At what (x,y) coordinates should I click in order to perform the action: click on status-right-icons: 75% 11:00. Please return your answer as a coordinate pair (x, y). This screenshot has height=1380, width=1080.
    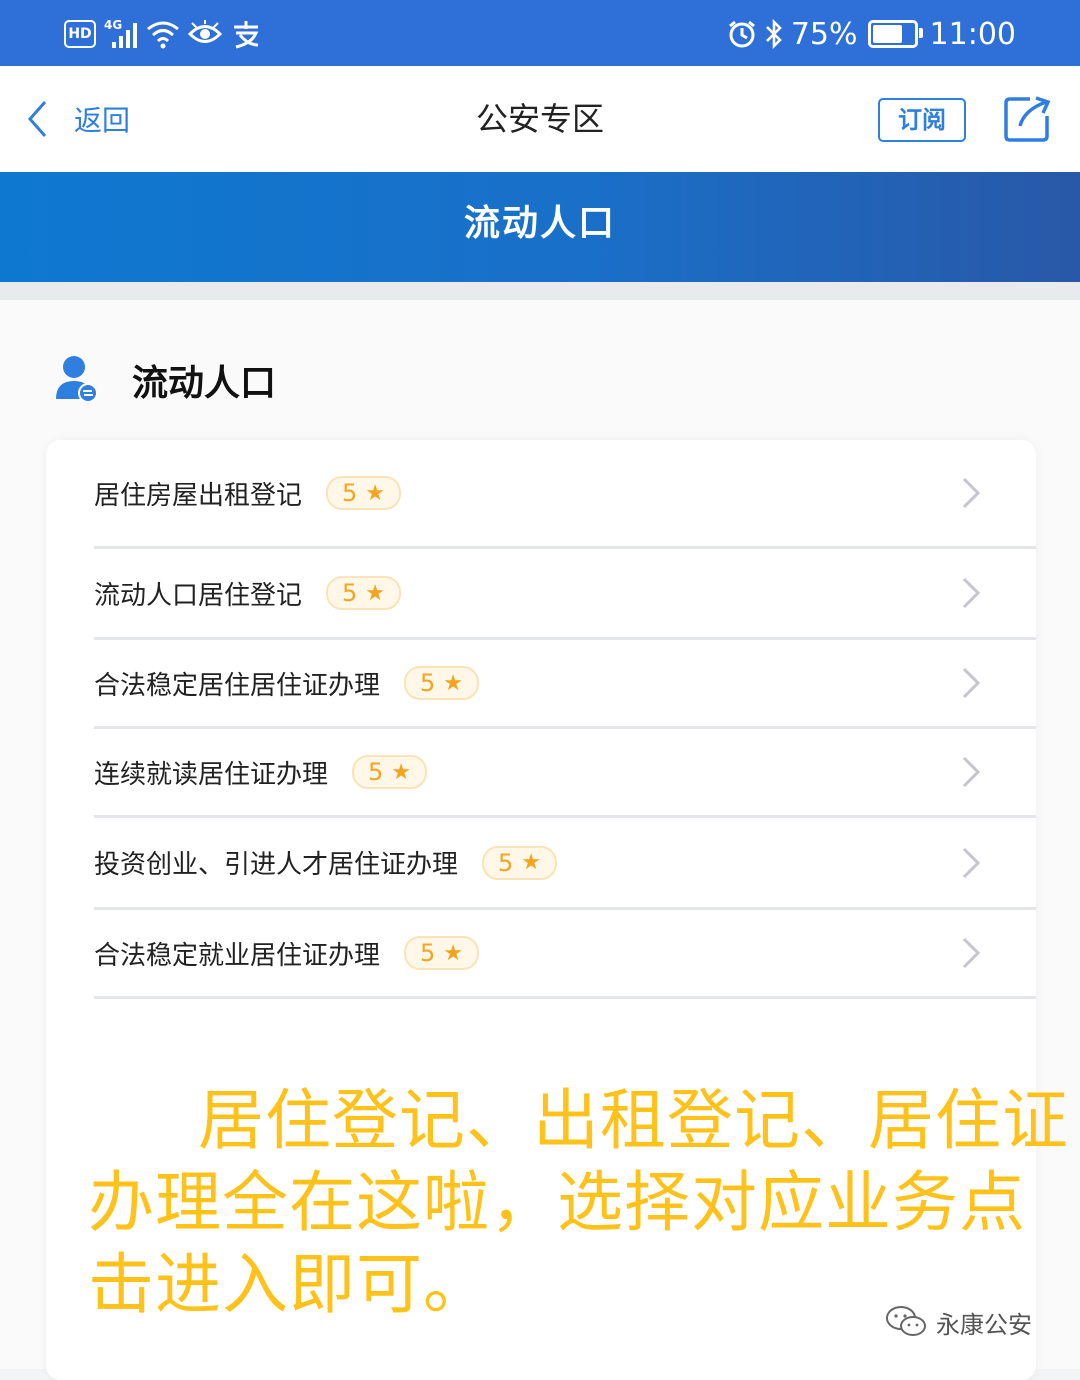
    Looking at the image, I should click on (871, 34).